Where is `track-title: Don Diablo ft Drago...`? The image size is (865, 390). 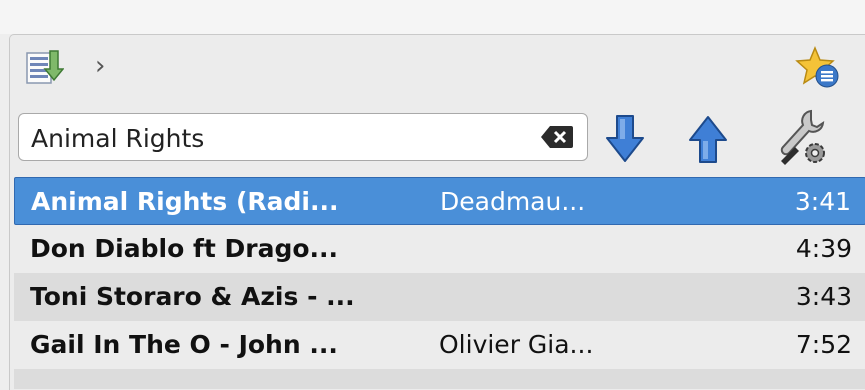
track-title: Don Diablo ft Drago... is located at coordinates (184, 248).